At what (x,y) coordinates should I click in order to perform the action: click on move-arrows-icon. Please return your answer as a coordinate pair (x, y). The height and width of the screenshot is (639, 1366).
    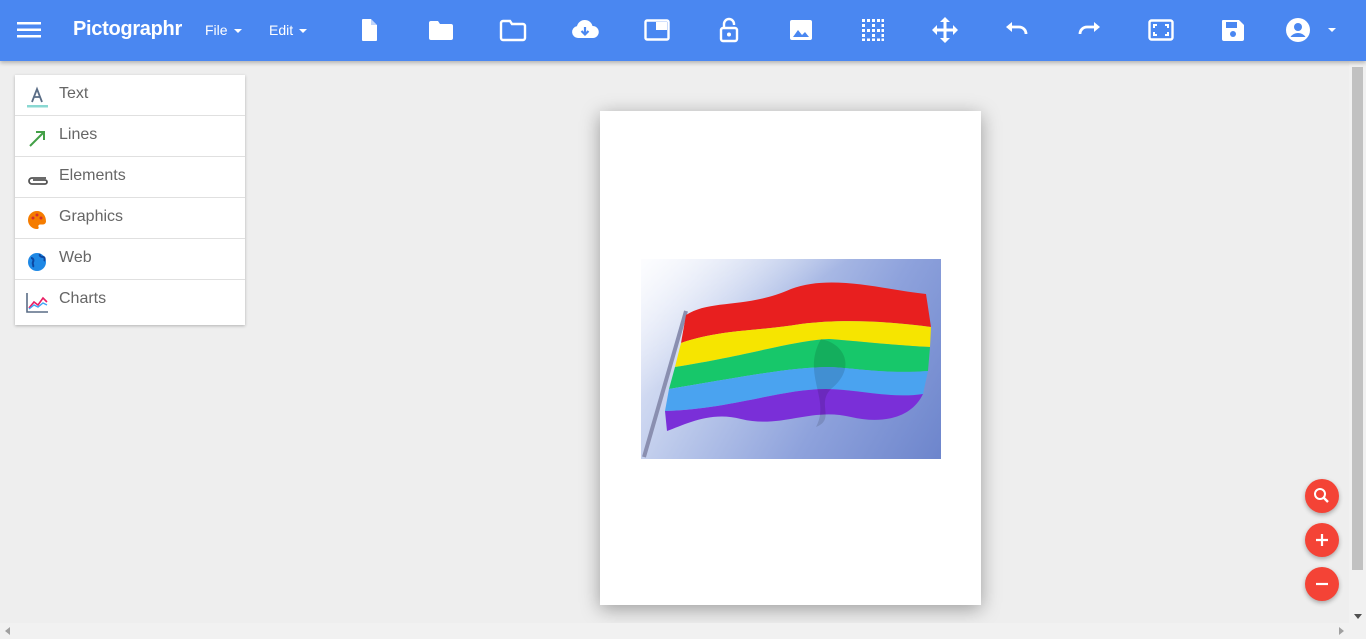
    Looking at the image, I should click on (945, 30).